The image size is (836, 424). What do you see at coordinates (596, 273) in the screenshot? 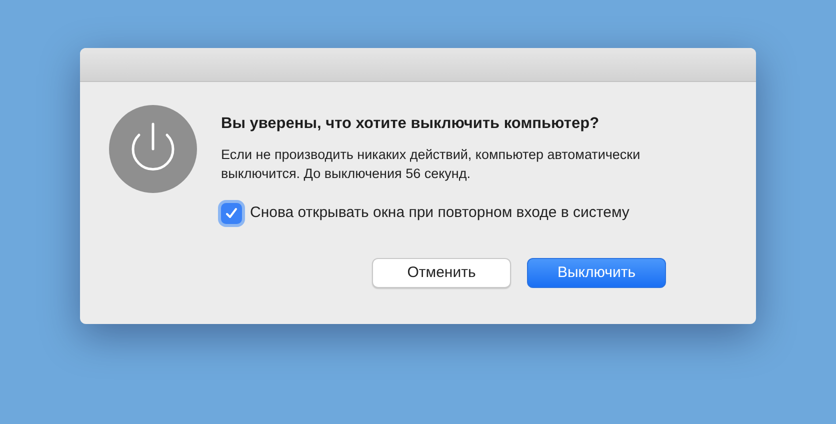
I see `shutdown-button: Выключить` at bounding box center [596, 273].